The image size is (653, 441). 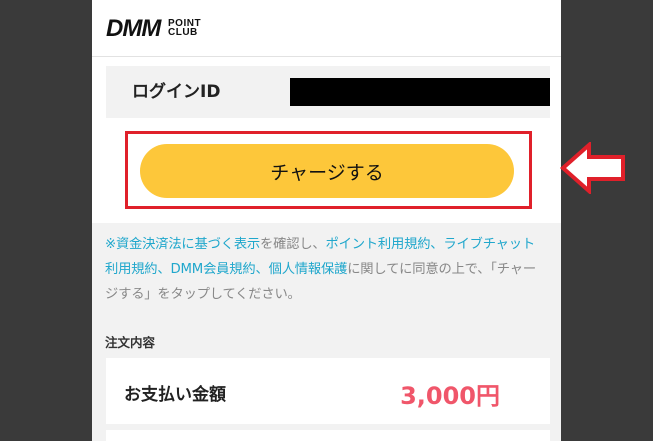 What do you see at coordinates (175, 395) in the screenshot?
I see `payment-amount-label: お支払い金額` at bounding box center [175, 395].